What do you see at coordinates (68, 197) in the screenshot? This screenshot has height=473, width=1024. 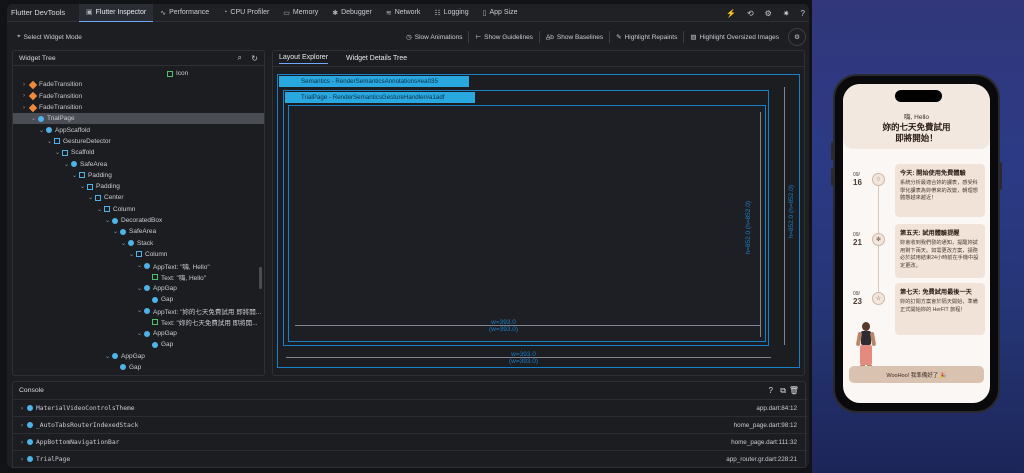 I see `tree-row: ⌄ Center` at bounding box center [68, 197].